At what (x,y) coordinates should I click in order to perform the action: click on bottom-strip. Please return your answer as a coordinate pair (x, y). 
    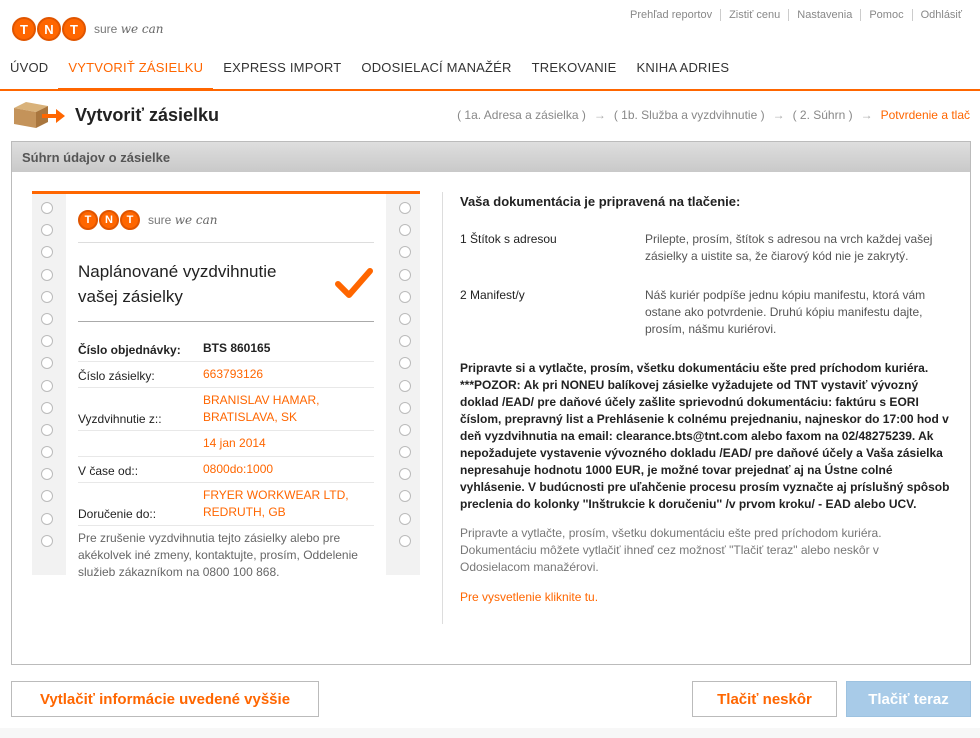
    Looking at the image, I should click on (490, 733).